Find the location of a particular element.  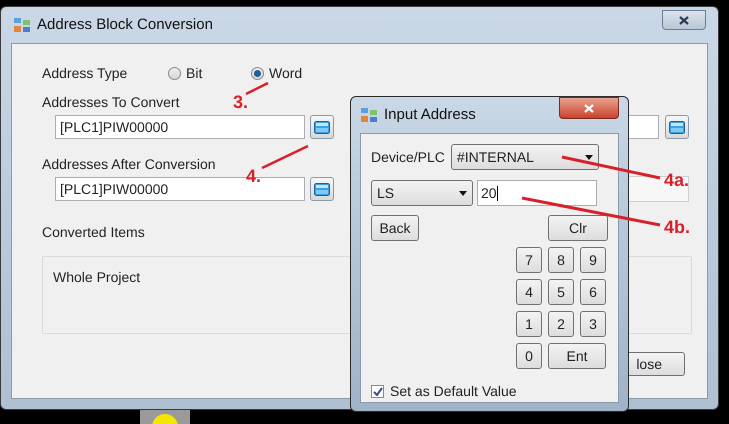

converted-items-value: Whole Project is located at coordinates (96, 277).